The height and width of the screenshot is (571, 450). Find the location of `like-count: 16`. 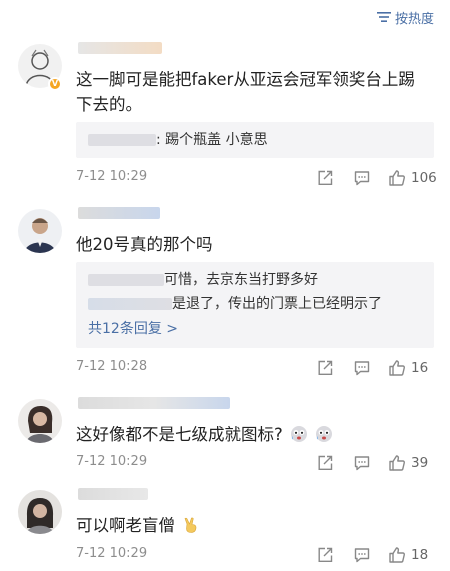

like-count: 16 is located at coordinates (420, 368).